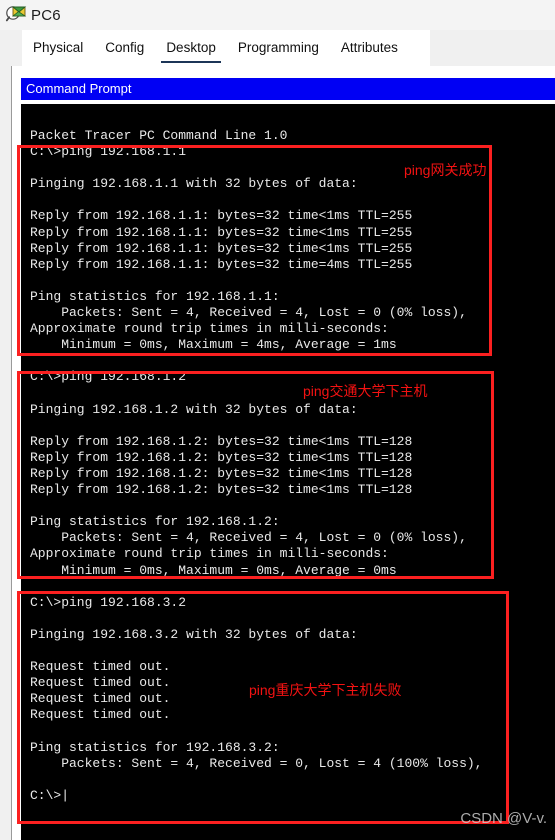  Describe the element at coordinates (79, 88) in the screenshot. I see `command-prompt-title: Command Prompt` at that location.